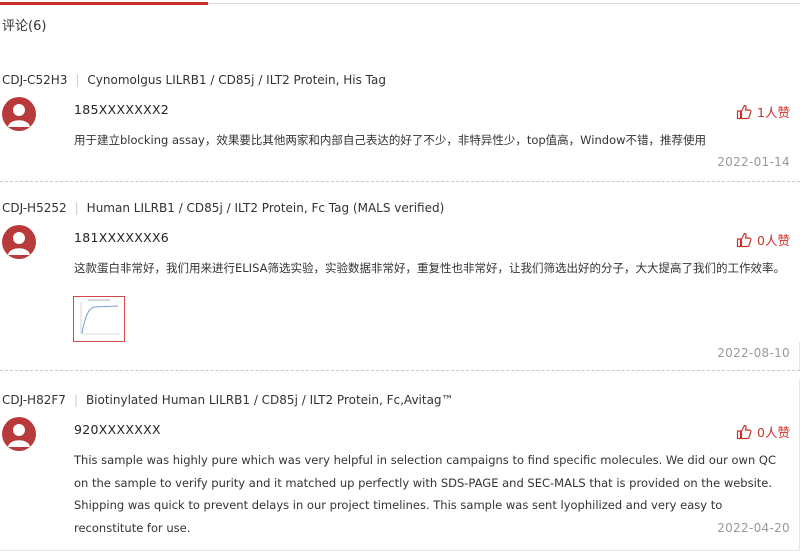  I want to click on product-sku: CDJ-H82F7, so click(34, 400).